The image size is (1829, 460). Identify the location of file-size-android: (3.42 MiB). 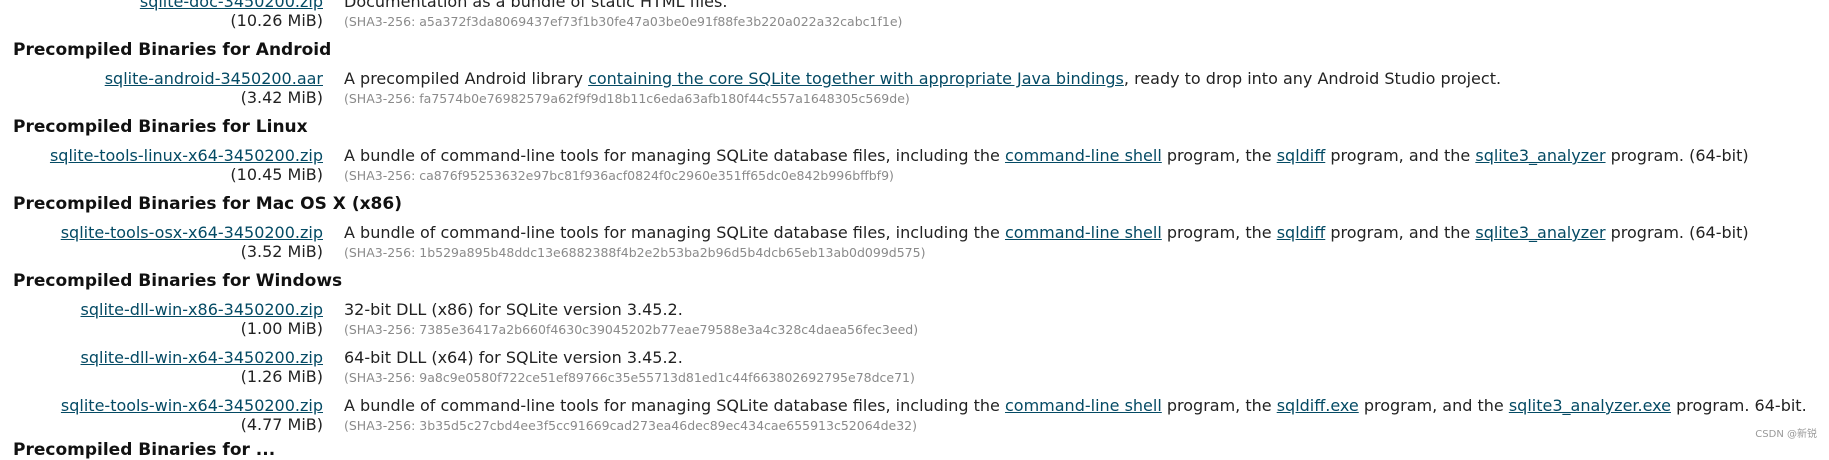
(281, 97).